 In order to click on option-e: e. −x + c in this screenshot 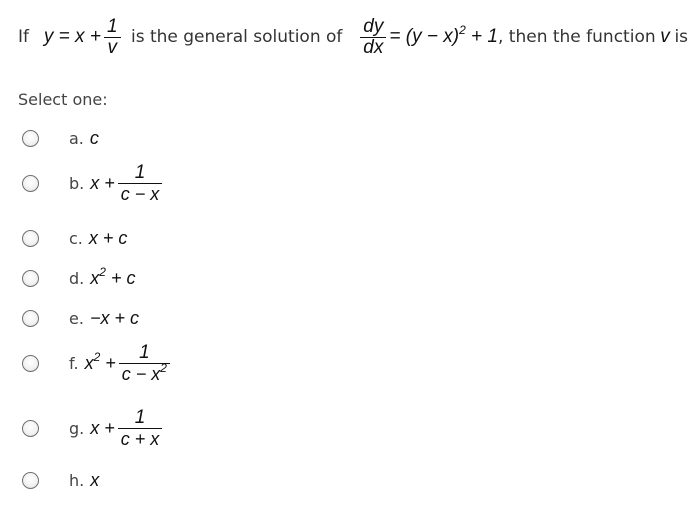, I will do `click(80, 318)`.